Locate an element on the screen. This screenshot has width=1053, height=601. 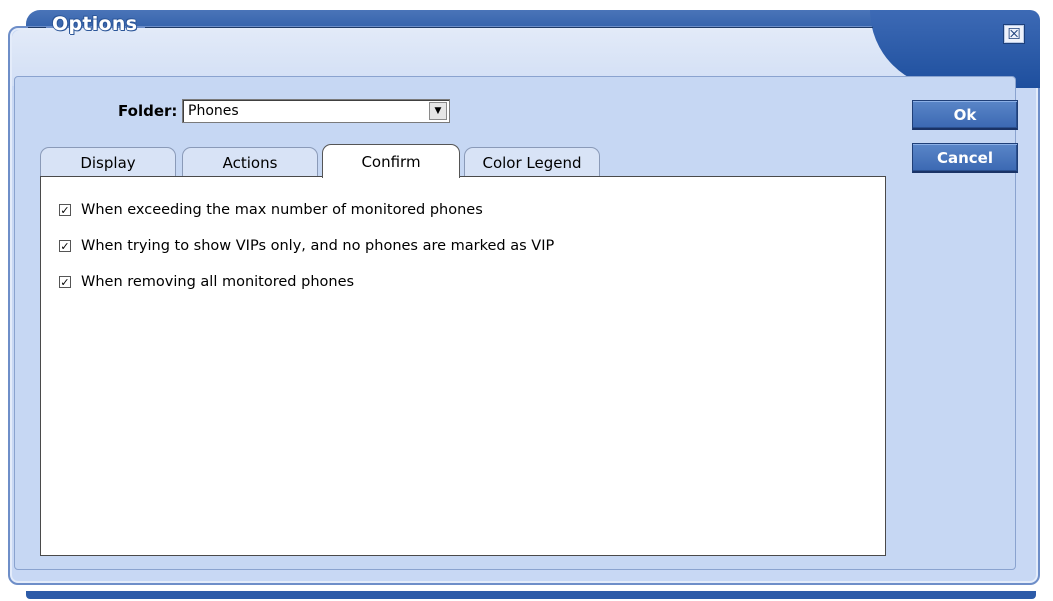
title-line-left is located at coordinates (37, 27).